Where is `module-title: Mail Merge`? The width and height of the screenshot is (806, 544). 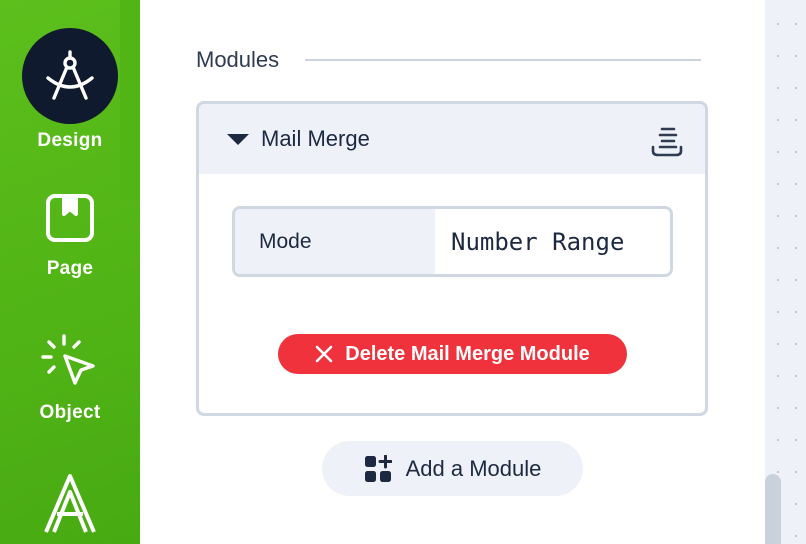
module-title: Mail Merge is located at coordinates (315, 138).